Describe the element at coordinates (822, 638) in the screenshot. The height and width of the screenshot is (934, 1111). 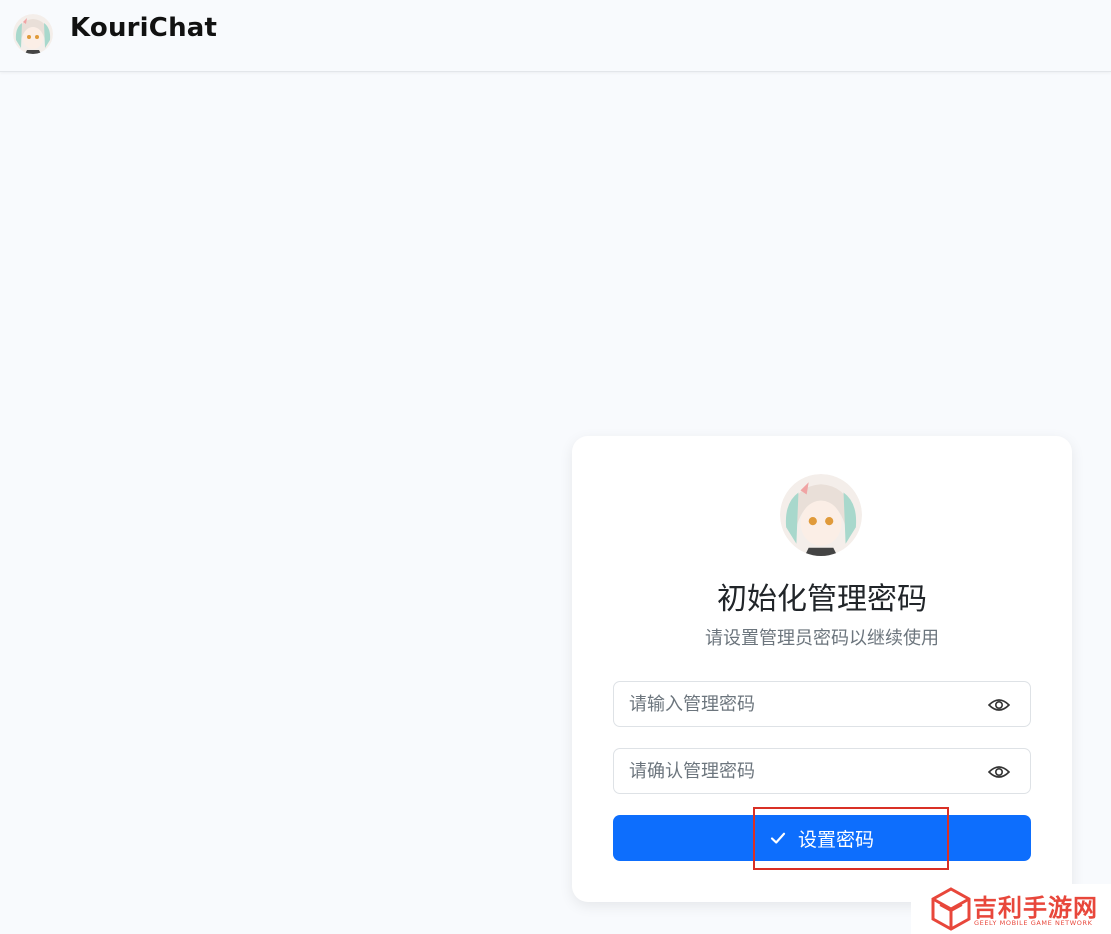
I see `page-subtitle: 请设置管理员密码以继续使用` at that location.